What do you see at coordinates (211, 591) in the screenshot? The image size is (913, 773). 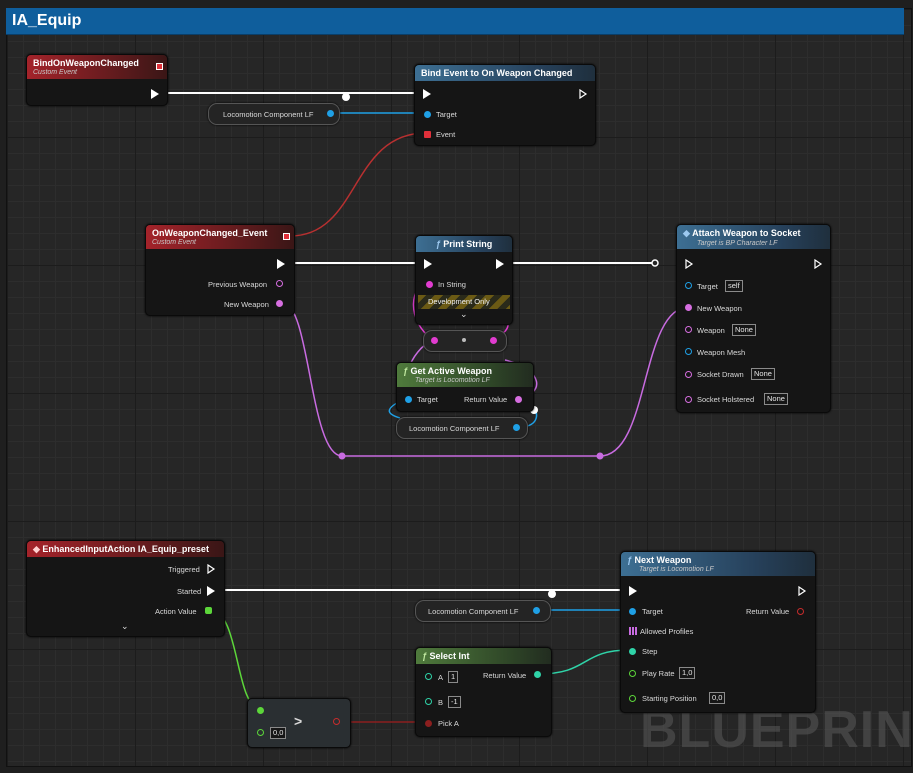 I see `started-exec-pin` at bounding box center [211, 591].